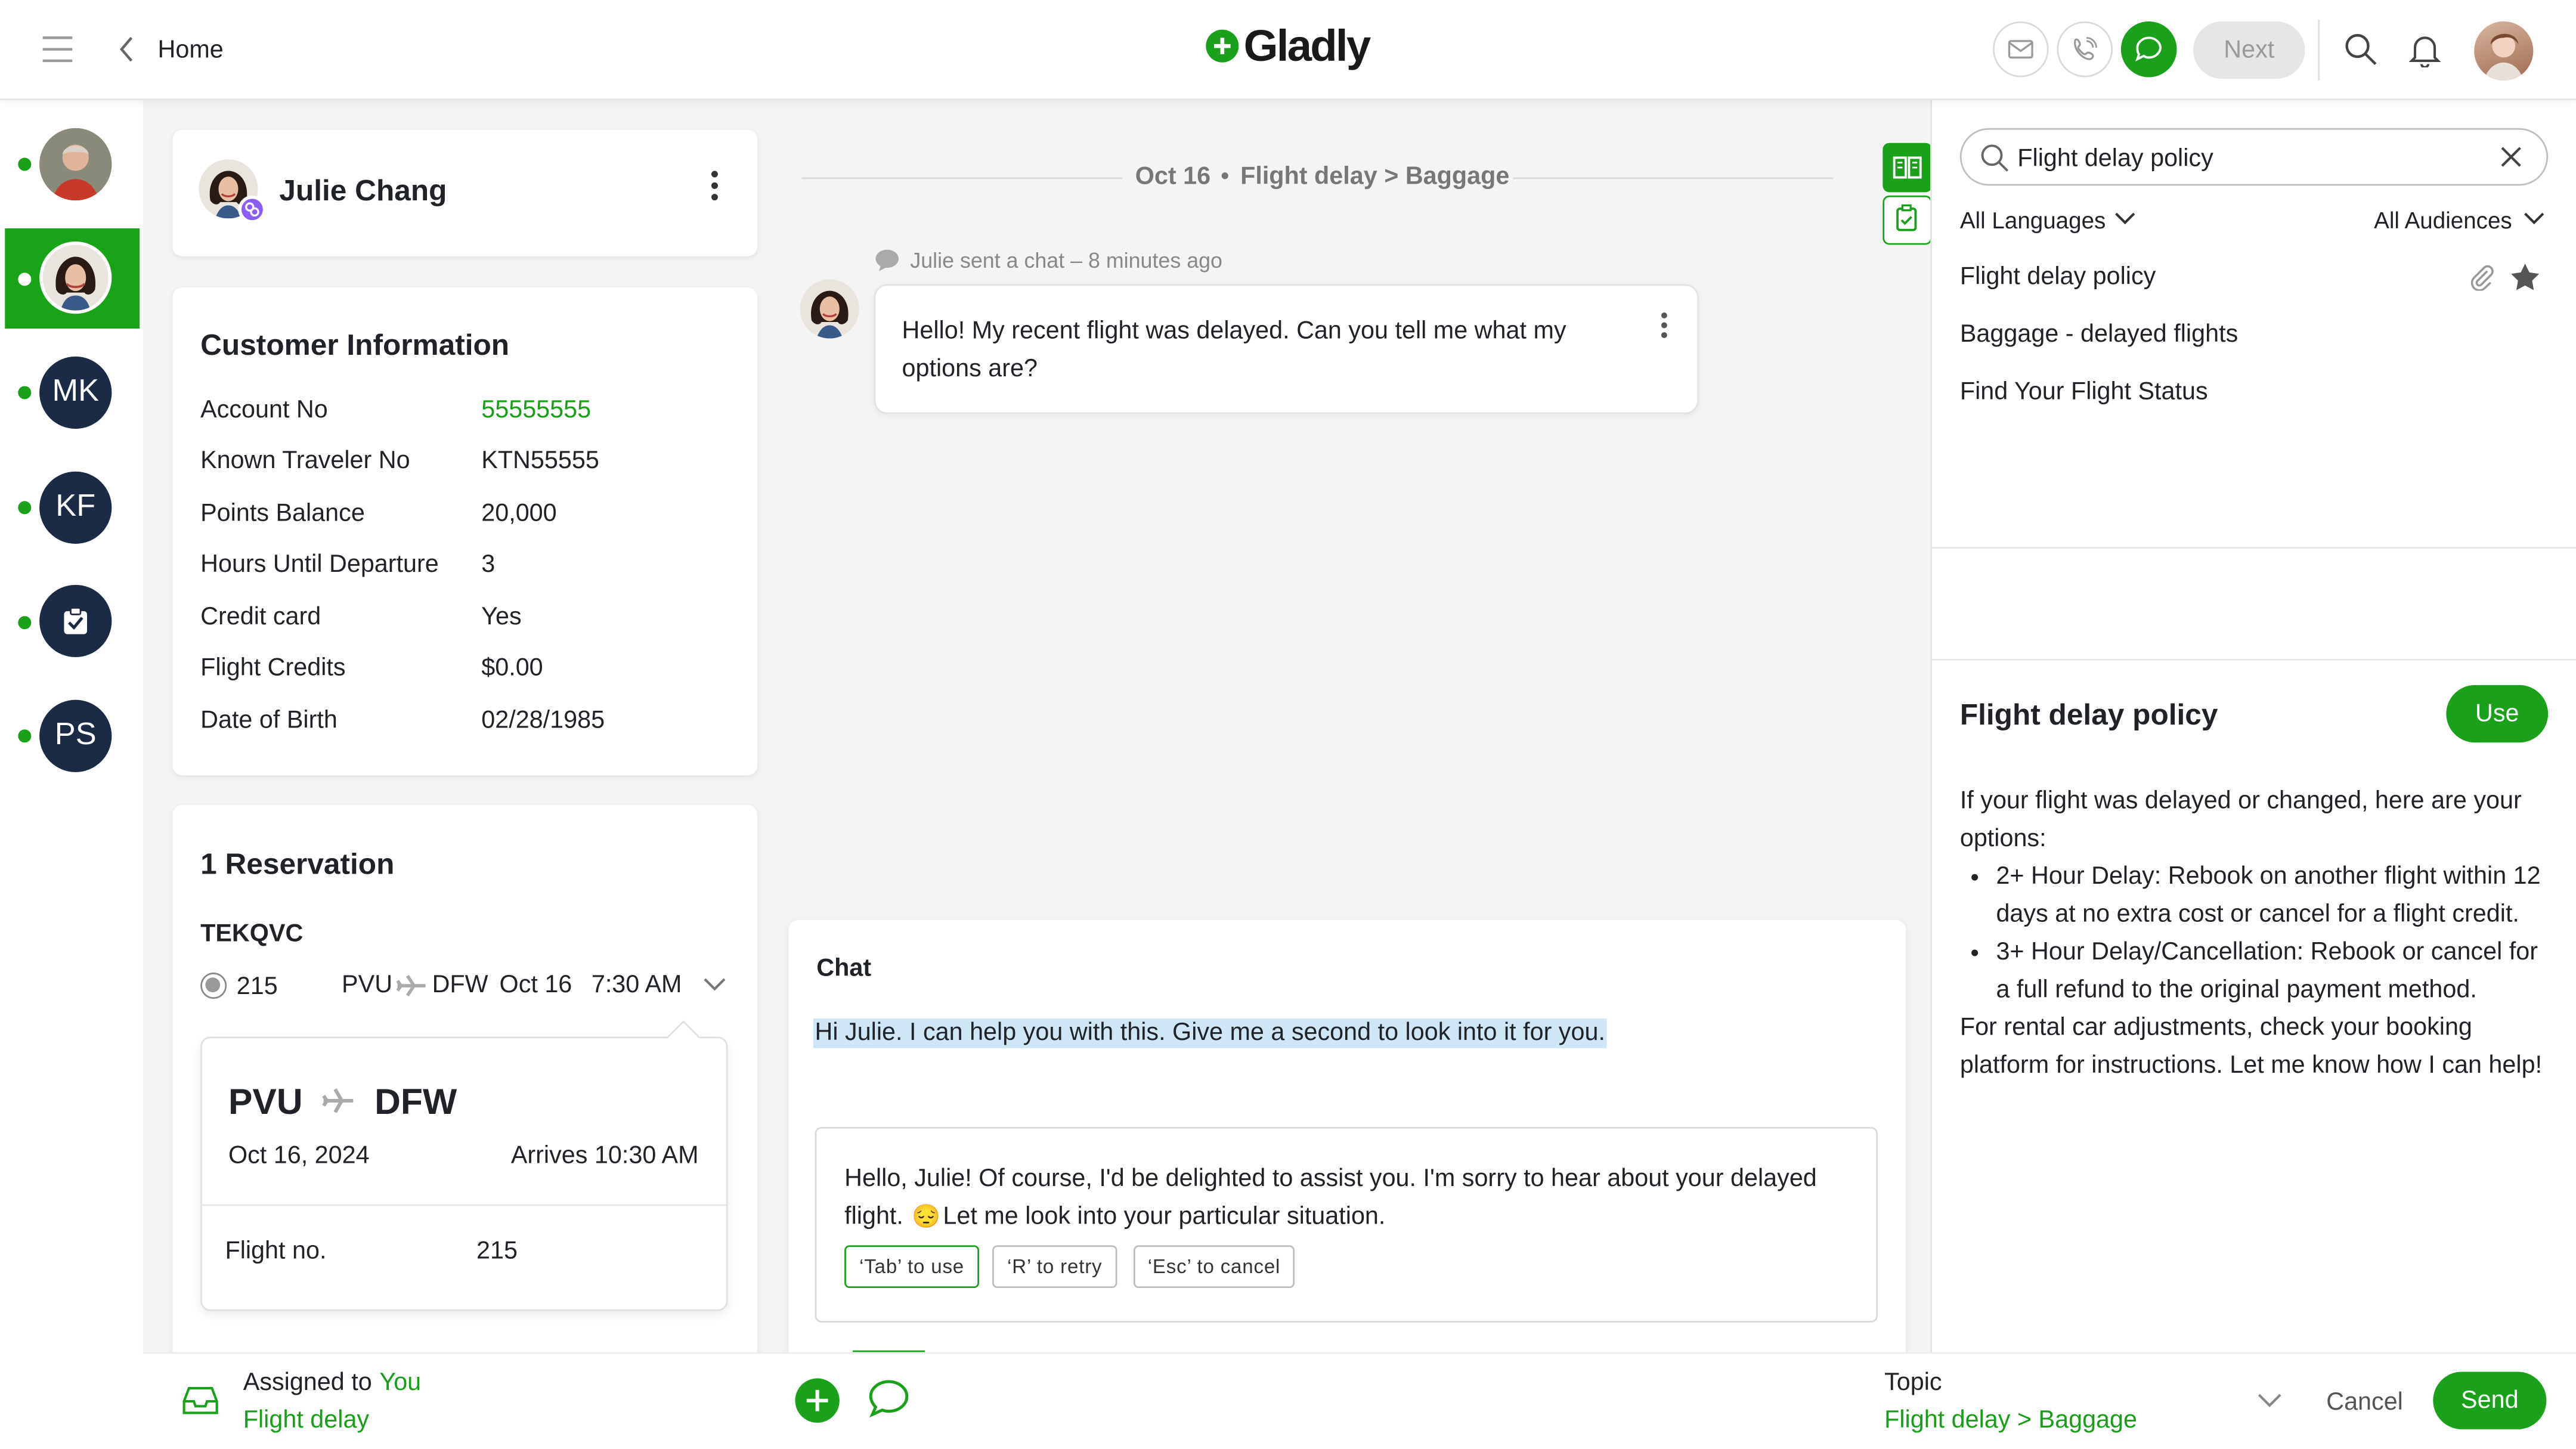 Image resolution: width=2576 pixels, height=1449 pixels. Describe the element at coordinates (2099, 334) in the screenshot. I see `kb-result-item: Baggage - delayed flights` at that location.